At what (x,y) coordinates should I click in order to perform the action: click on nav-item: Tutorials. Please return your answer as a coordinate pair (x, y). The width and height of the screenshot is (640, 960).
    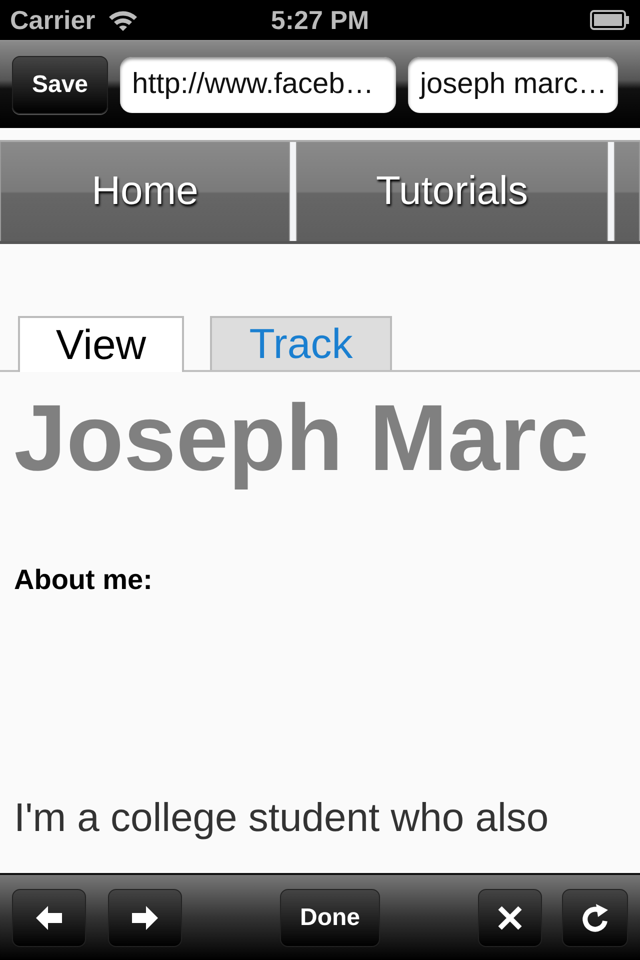
    Looking at the image, I should click on (452, 191).